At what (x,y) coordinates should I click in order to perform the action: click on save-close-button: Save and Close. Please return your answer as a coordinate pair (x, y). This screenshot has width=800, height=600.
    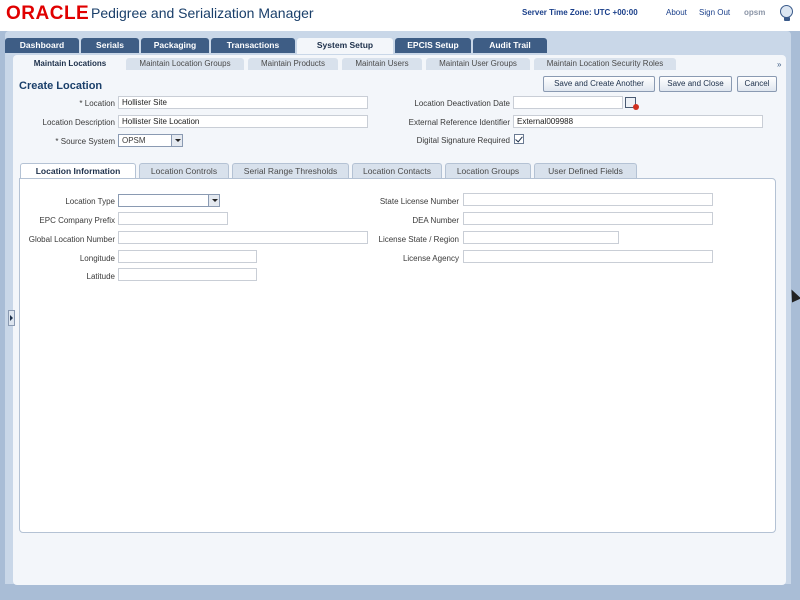
    Looking at the image, I should click on (695, 84).